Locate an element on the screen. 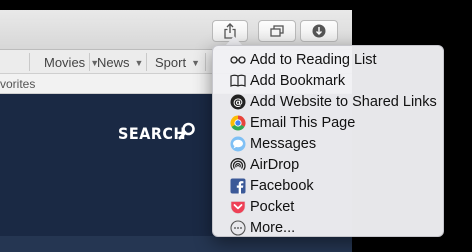  nav-item-news: News ▼ is located at coordinates (120, 62).